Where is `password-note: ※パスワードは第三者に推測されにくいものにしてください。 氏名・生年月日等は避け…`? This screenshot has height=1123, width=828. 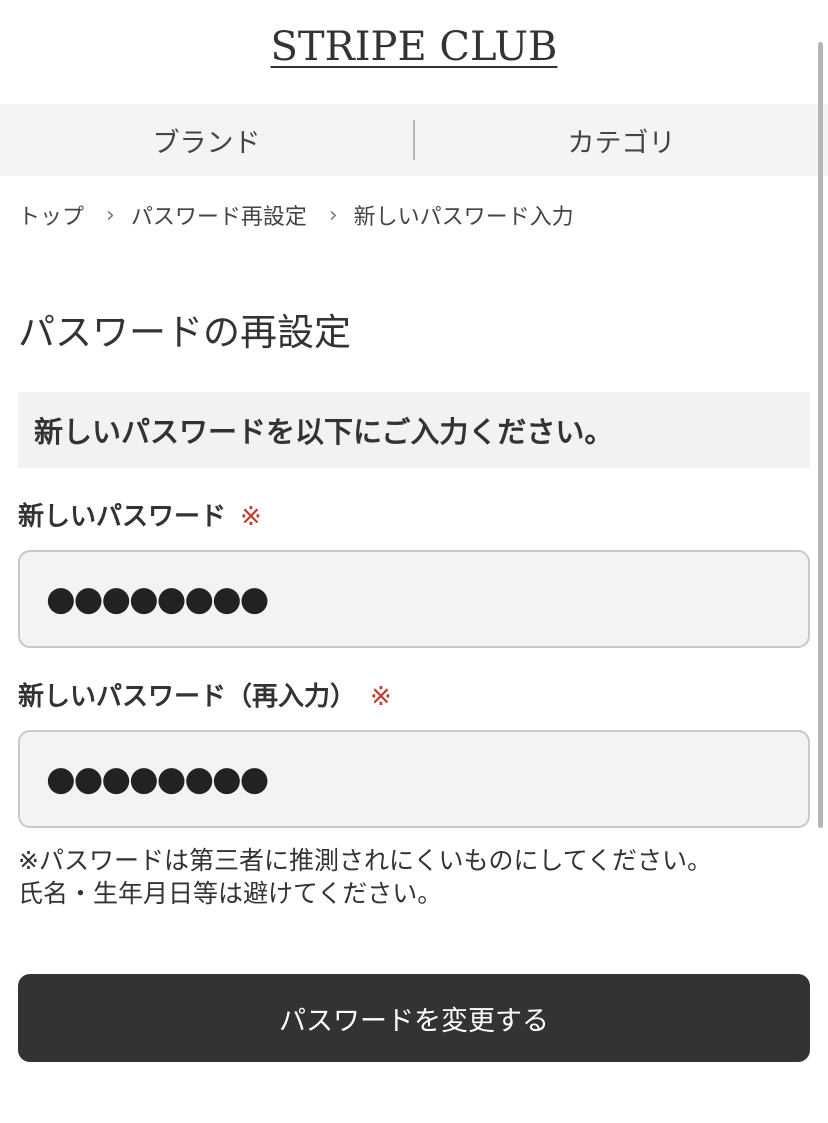
password-note: ※パスワードは第三者に推測されにくいものにしてください。 氏名・生年月日等は避け… is located at coordinates (414, 877).